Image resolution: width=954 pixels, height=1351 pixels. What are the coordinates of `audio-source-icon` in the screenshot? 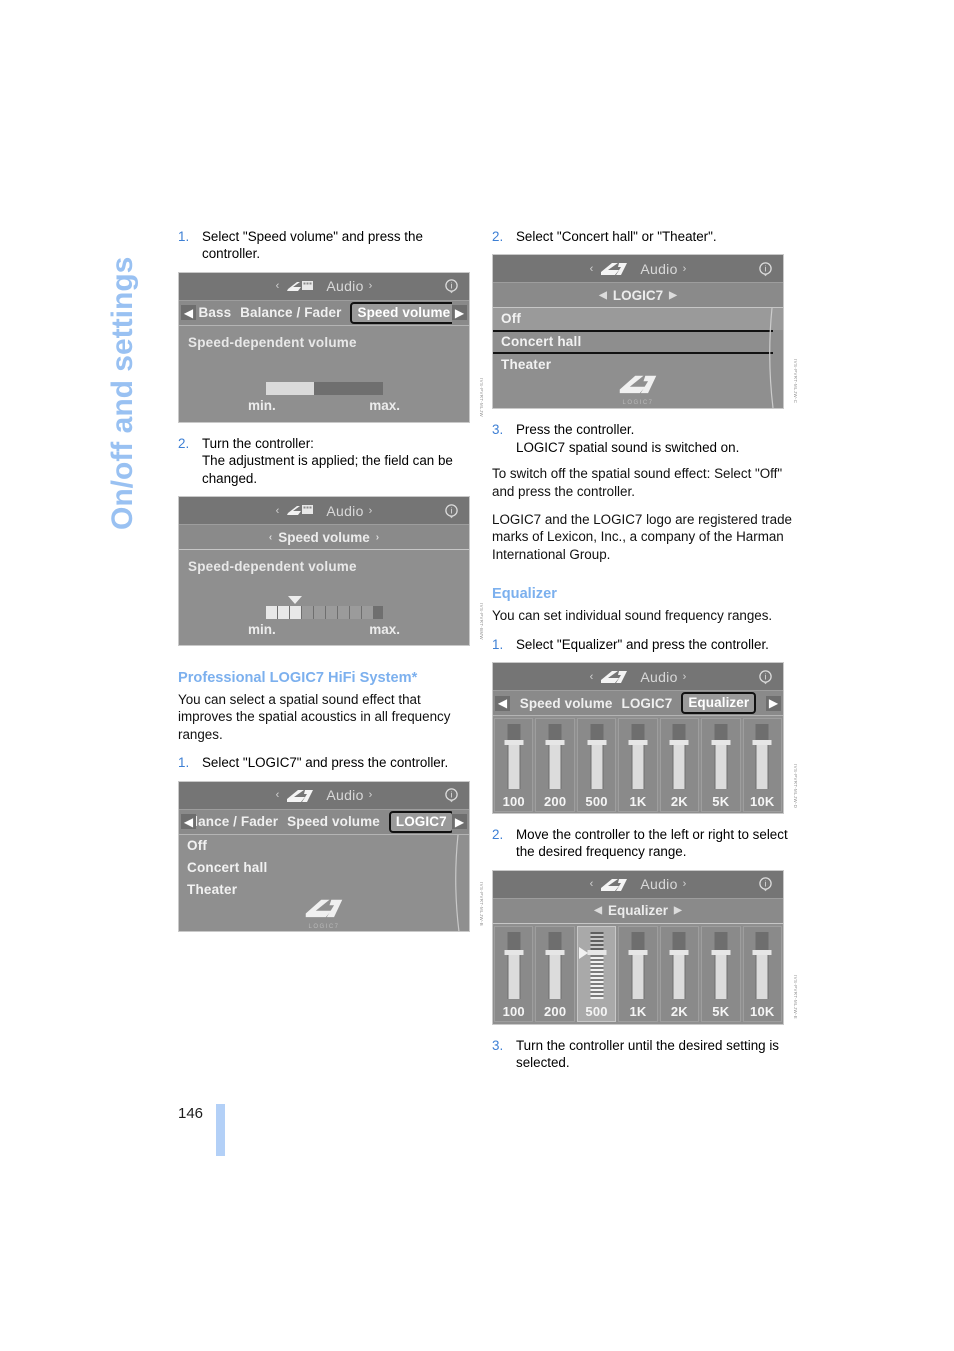 It's located at (300, 510).